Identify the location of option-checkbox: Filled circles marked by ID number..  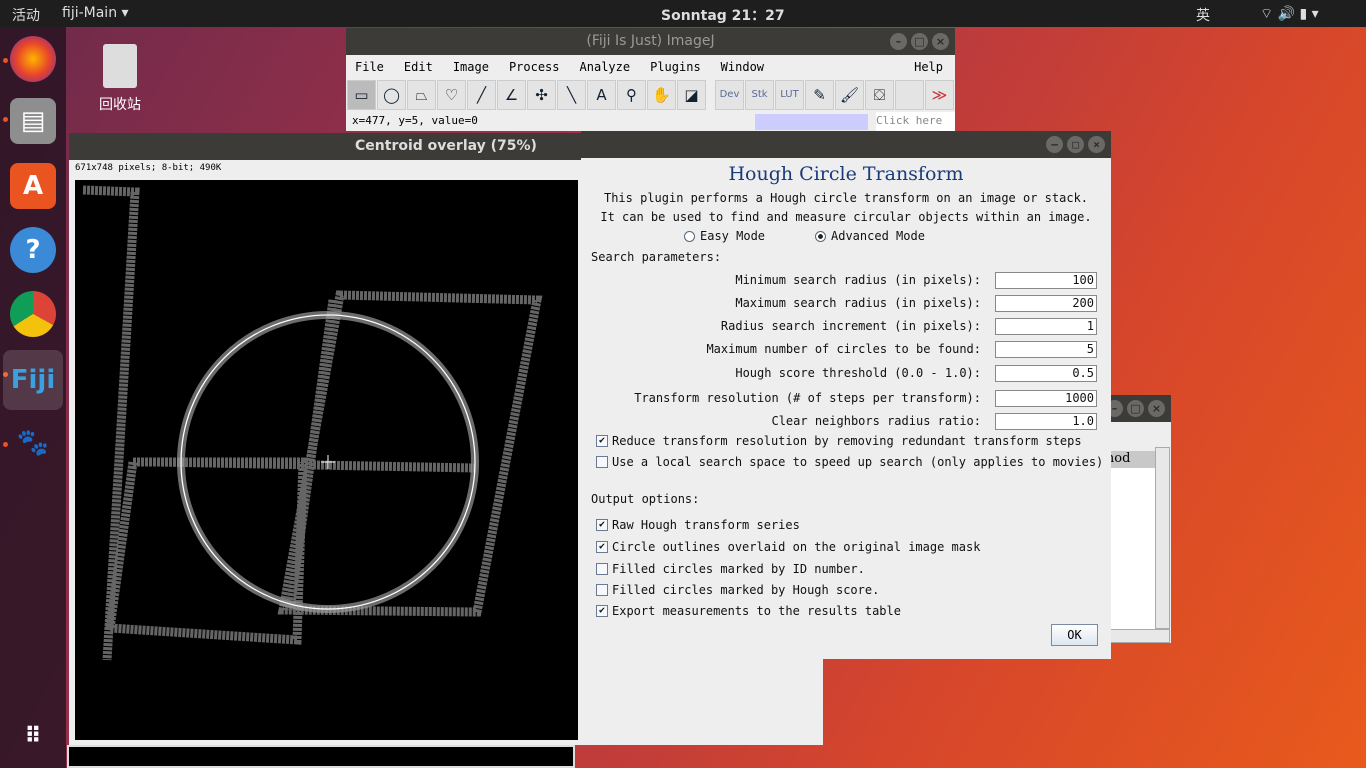
(730, 569).